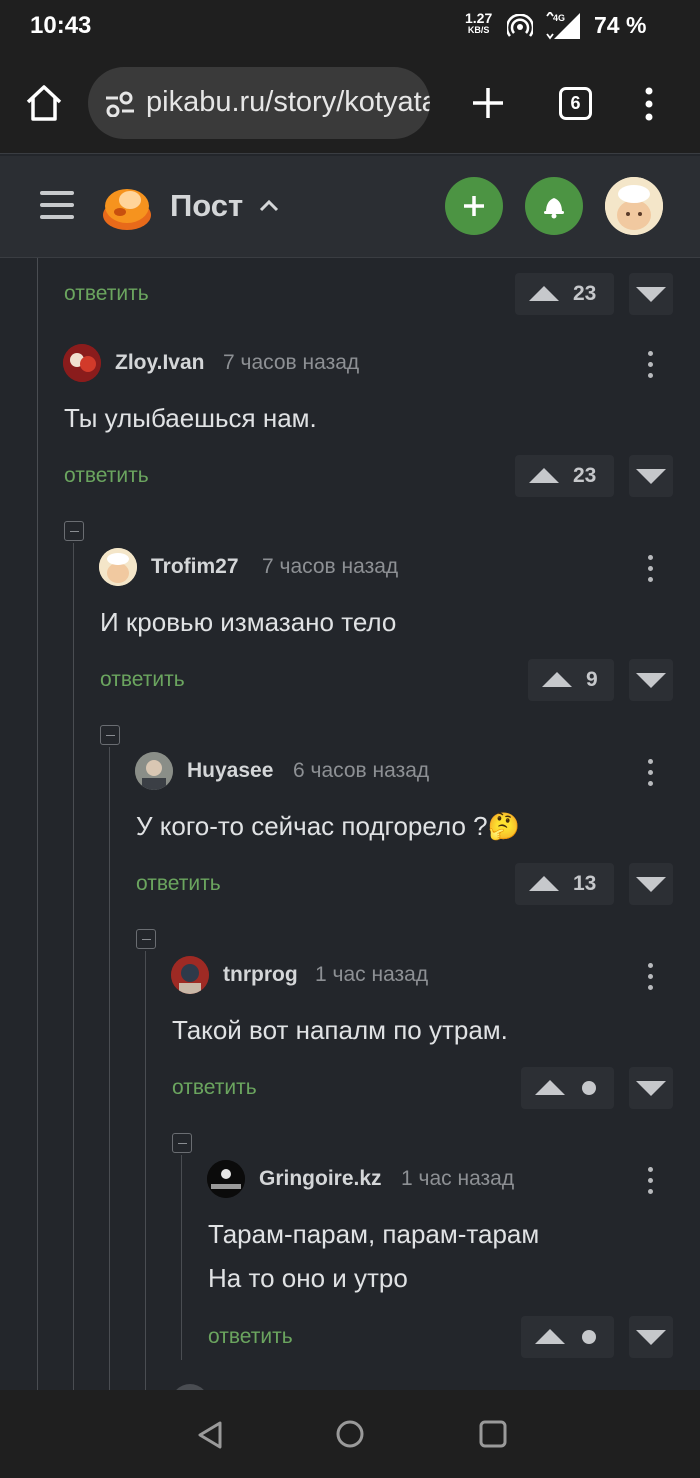 The image size is (700, 1478). I want to click on comment-text-line: На то оно и утро, so click(308, 1278).